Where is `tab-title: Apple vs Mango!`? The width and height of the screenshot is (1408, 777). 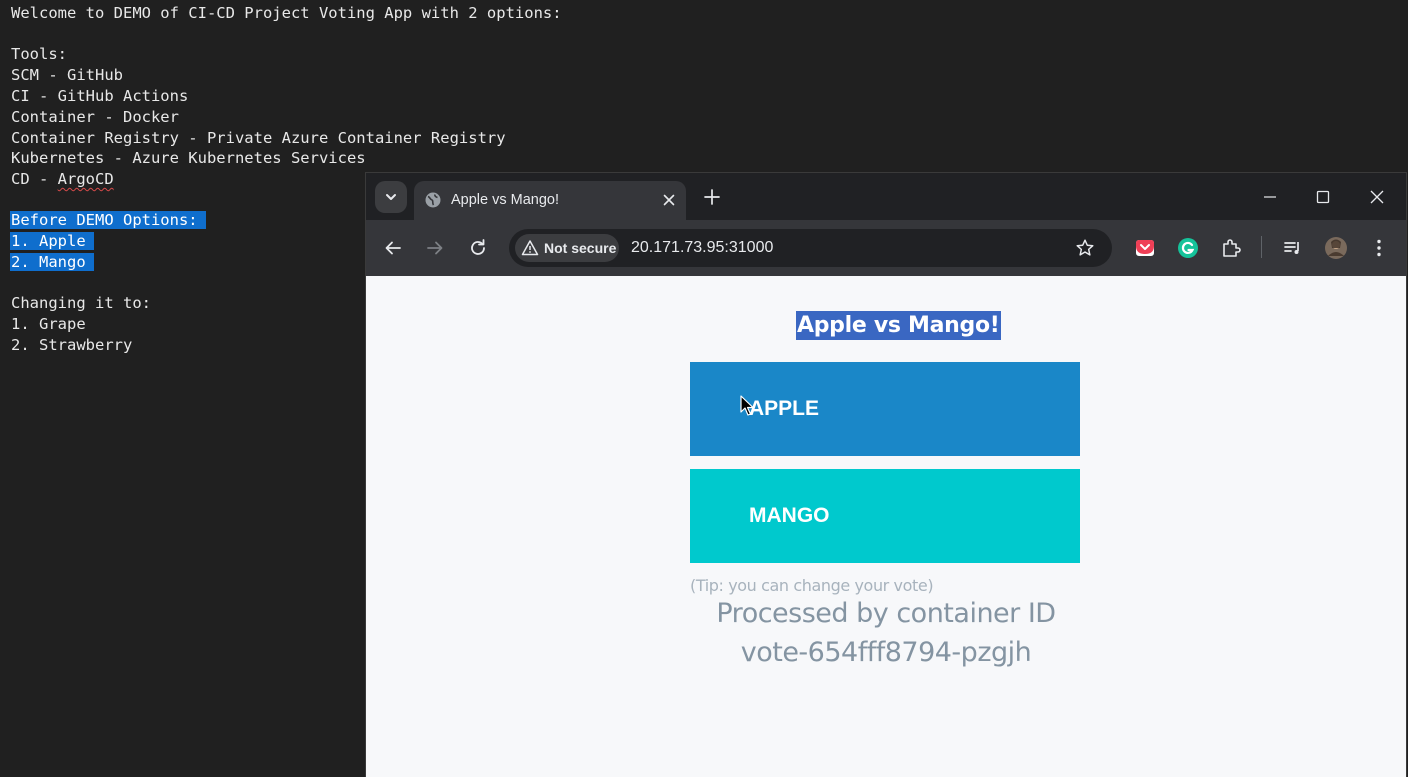
tab-title: Apple vs Mango! is located at coordinates (505, 200).